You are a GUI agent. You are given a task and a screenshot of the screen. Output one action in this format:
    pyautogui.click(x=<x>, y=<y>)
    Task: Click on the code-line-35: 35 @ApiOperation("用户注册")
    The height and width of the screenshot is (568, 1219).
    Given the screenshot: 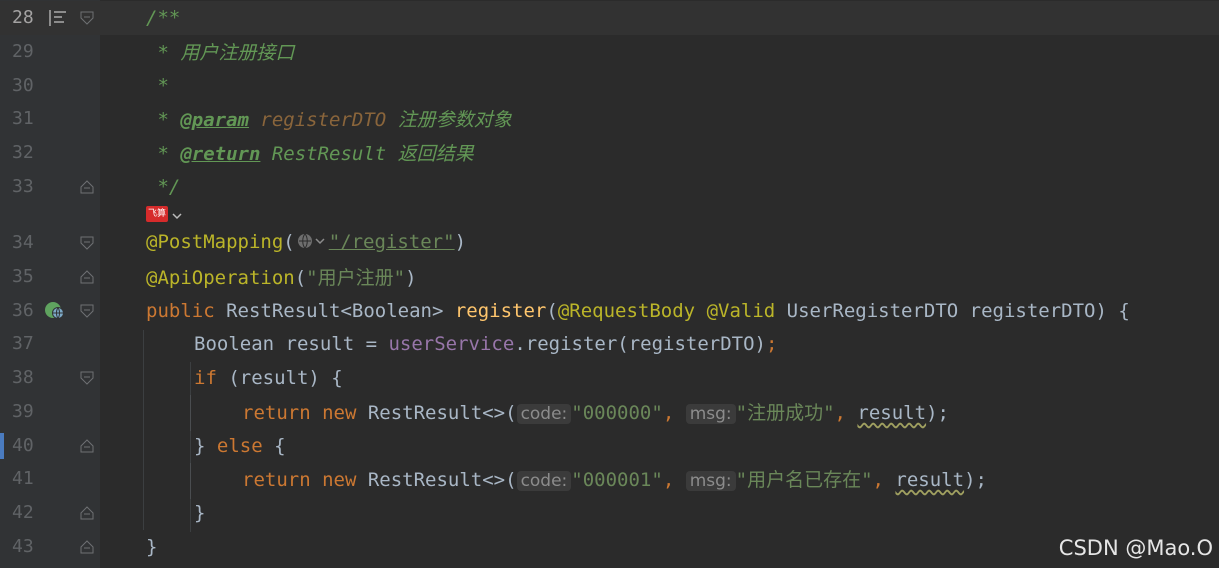 What is the action you would take?
    pyautogui.click(x=609, y=277)
    